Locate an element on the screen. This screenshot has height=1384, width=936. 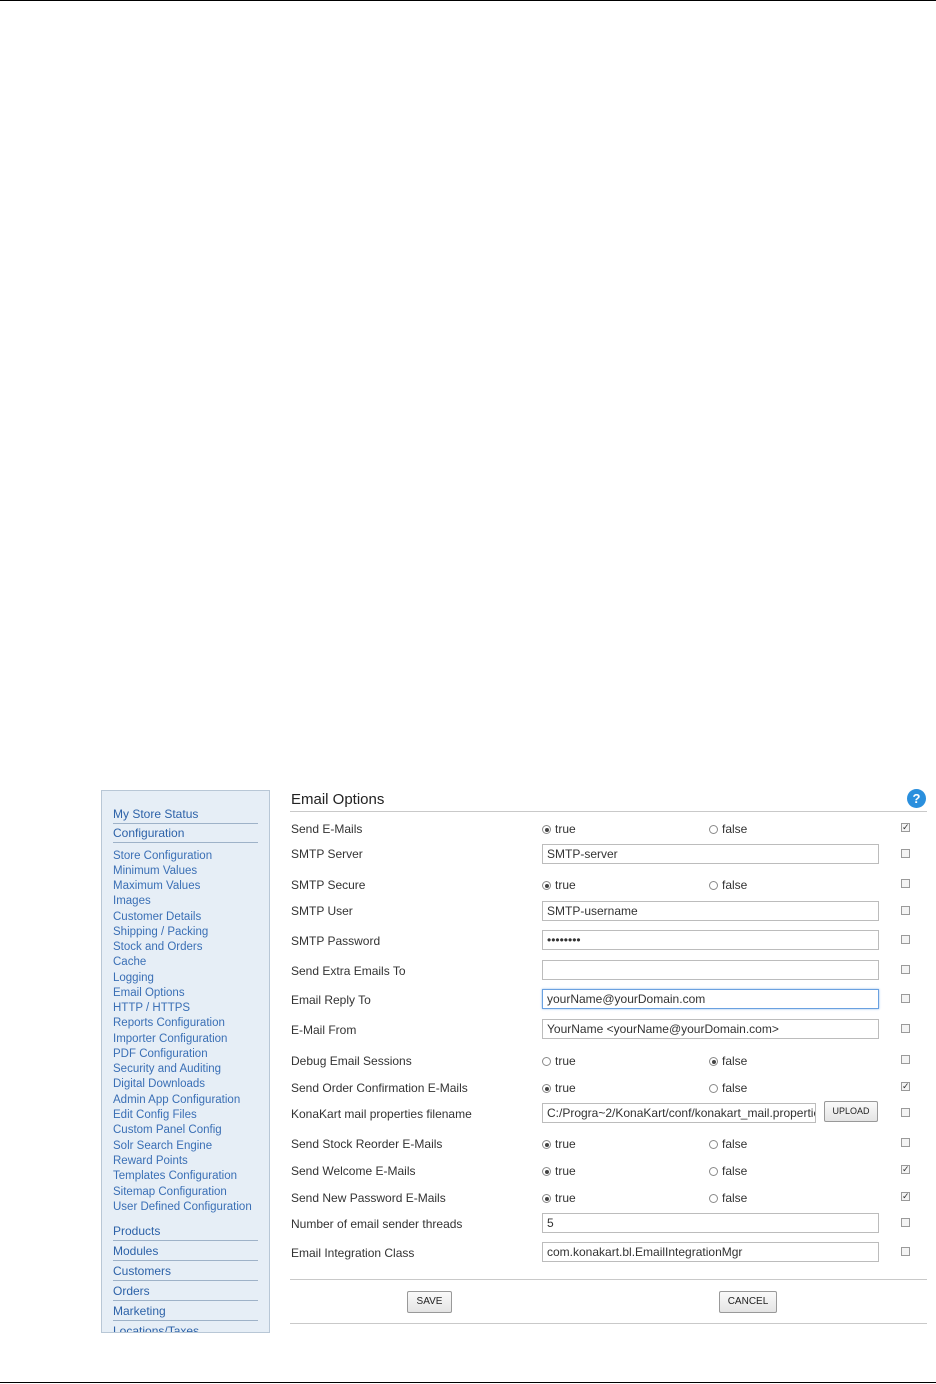
email-sender-threads-input: 5 is located at coordinates (710, 1223).